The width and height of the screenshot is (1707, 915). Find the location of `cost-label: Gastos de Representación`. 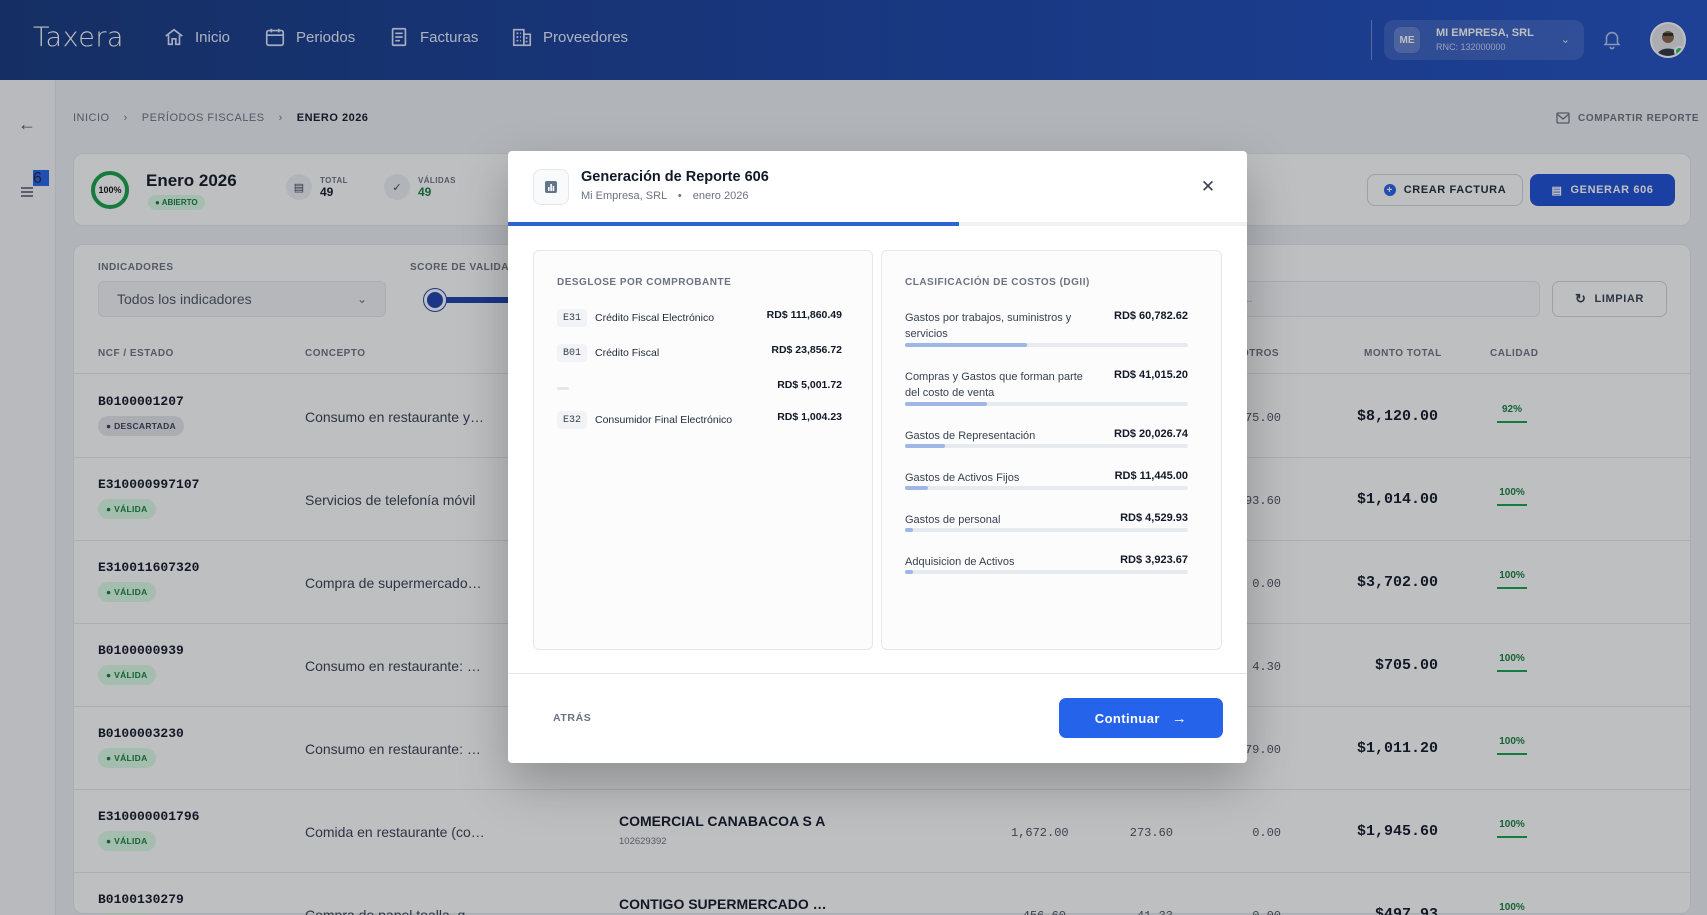

cost-label: Gastos de Representación is located at coordinates (970, 436).